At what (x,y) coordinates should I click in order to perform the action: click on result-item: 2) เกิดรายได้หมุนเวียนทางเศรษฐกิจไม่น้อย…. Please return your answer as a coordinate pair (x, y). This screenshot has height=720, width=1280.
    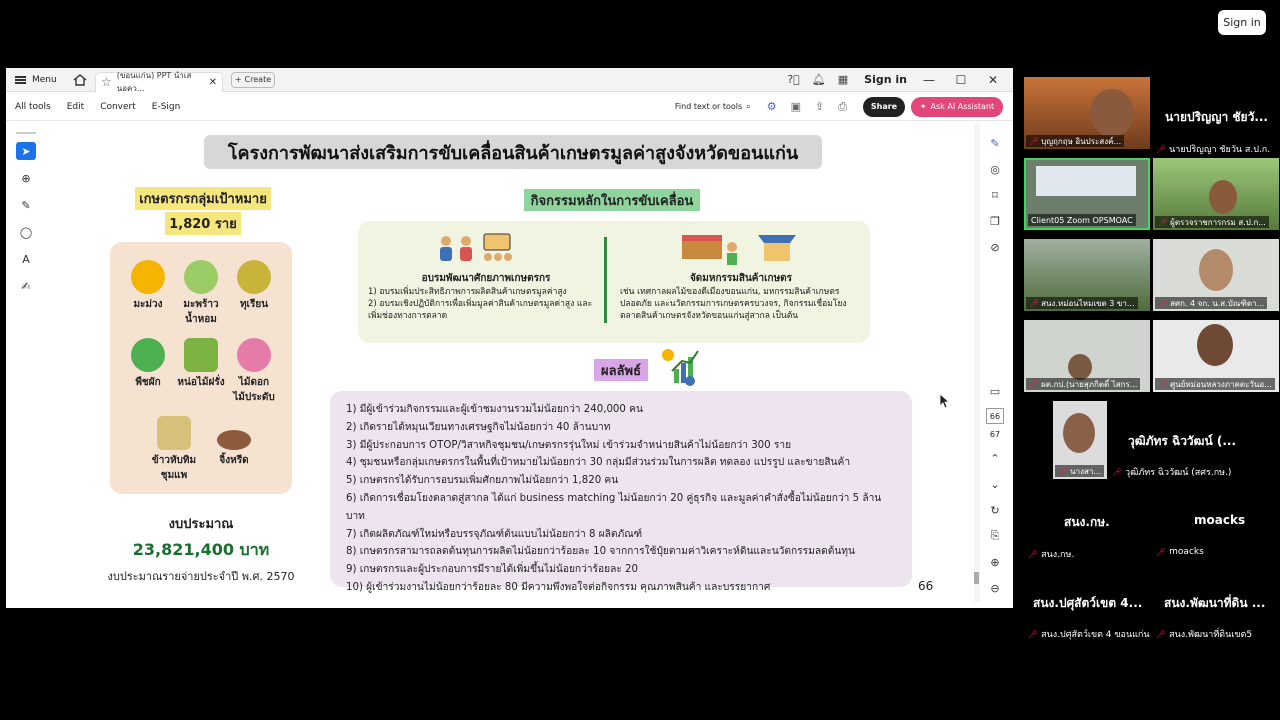
    Looking at the image, I should click on (478, 427).